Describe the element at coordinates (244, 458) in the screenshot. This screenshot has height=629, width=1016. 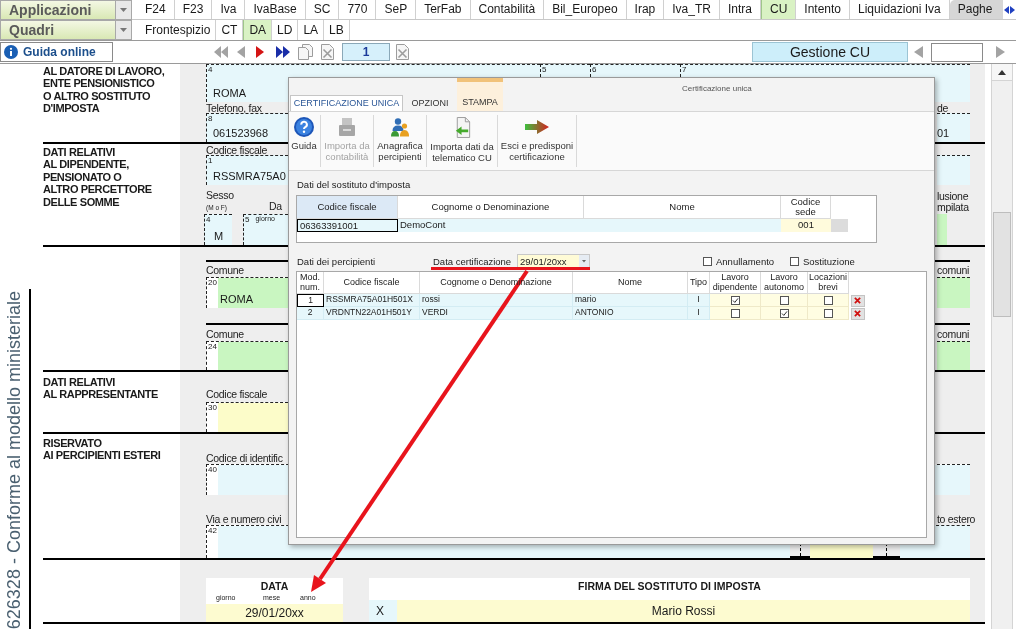
I see `field-label: Codice di identific` at that location.